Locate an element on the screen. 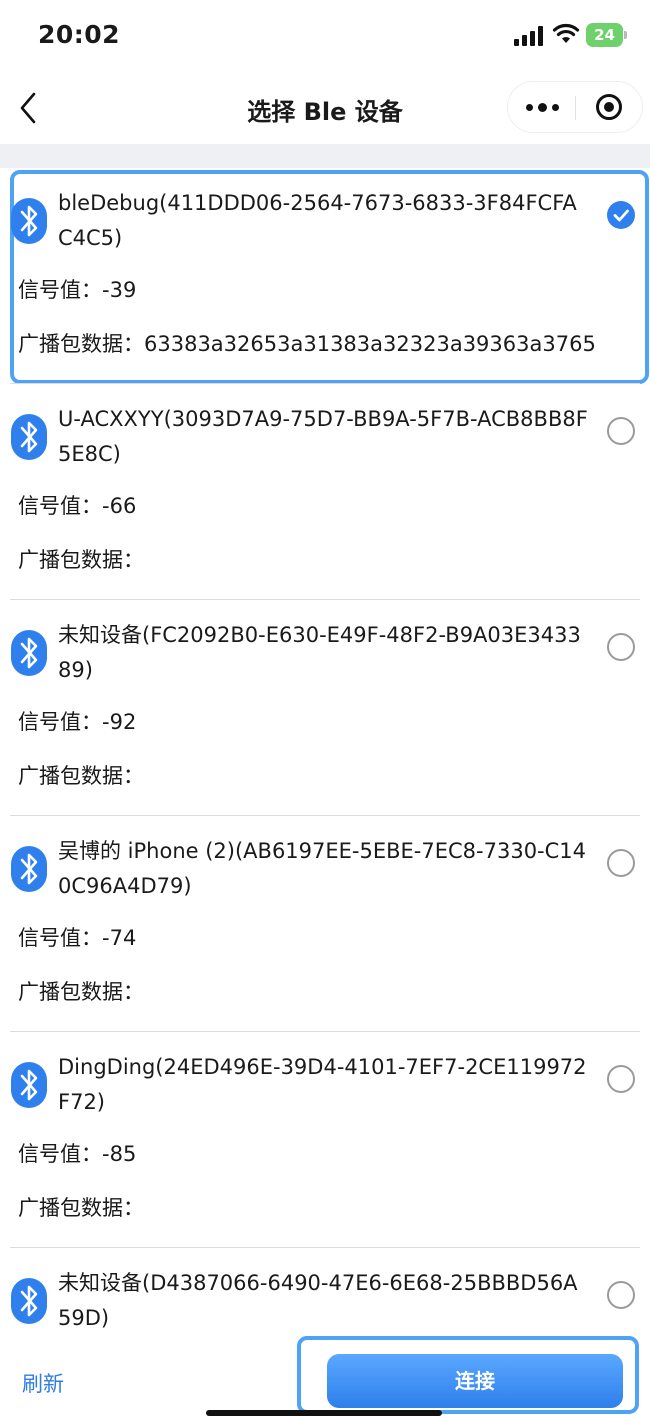  device-rssi: 信号值：-74 is located at coordinates (77, 938).